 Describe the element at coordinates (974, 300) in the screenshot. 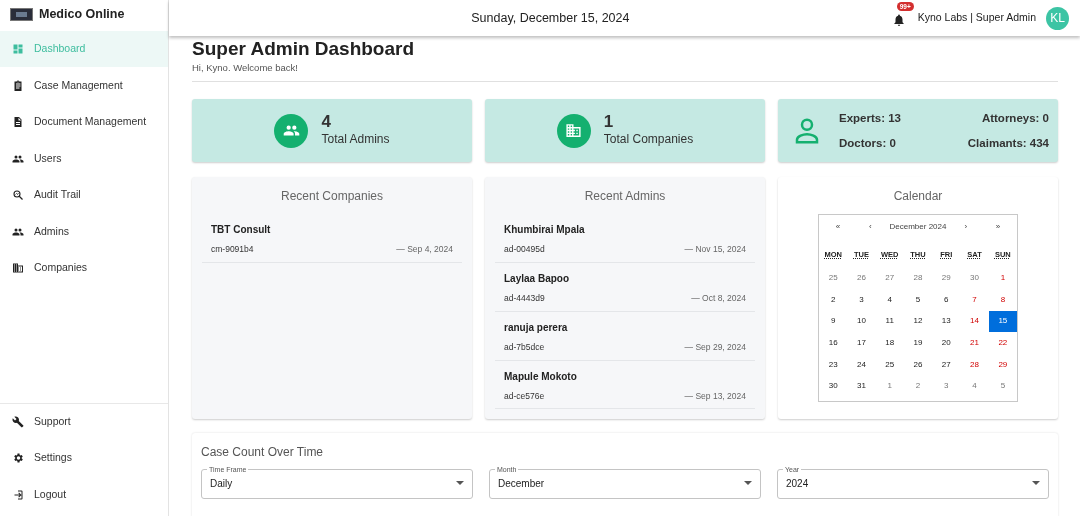

I see `calendar-day: 7` at that location.